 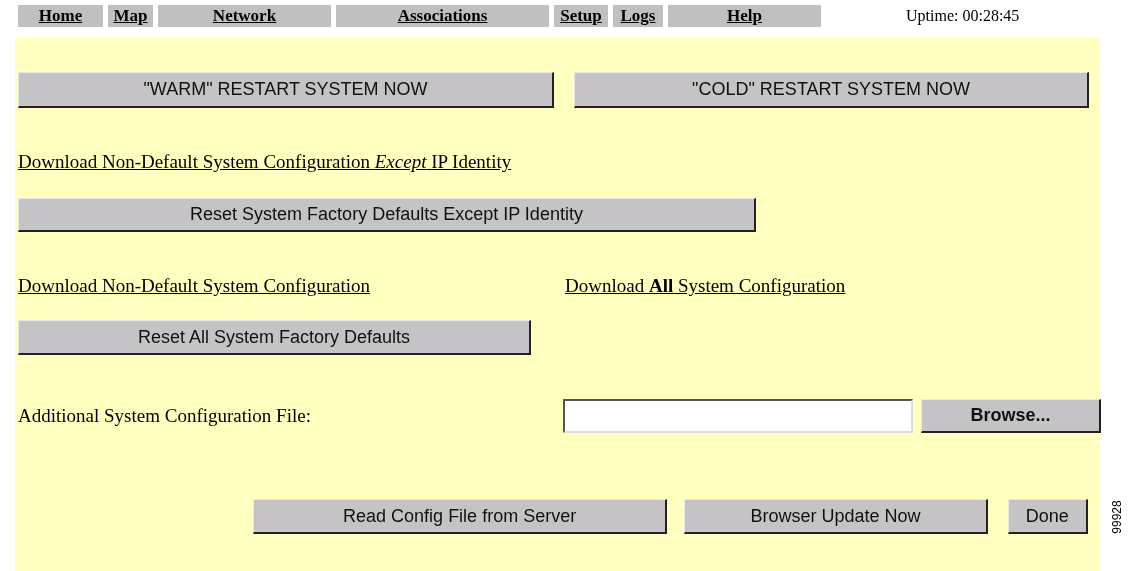 What do you see at coordinates (638, 16) in the screenshot?
I see `nav-link: Logs` at bounding box center [638, 16].